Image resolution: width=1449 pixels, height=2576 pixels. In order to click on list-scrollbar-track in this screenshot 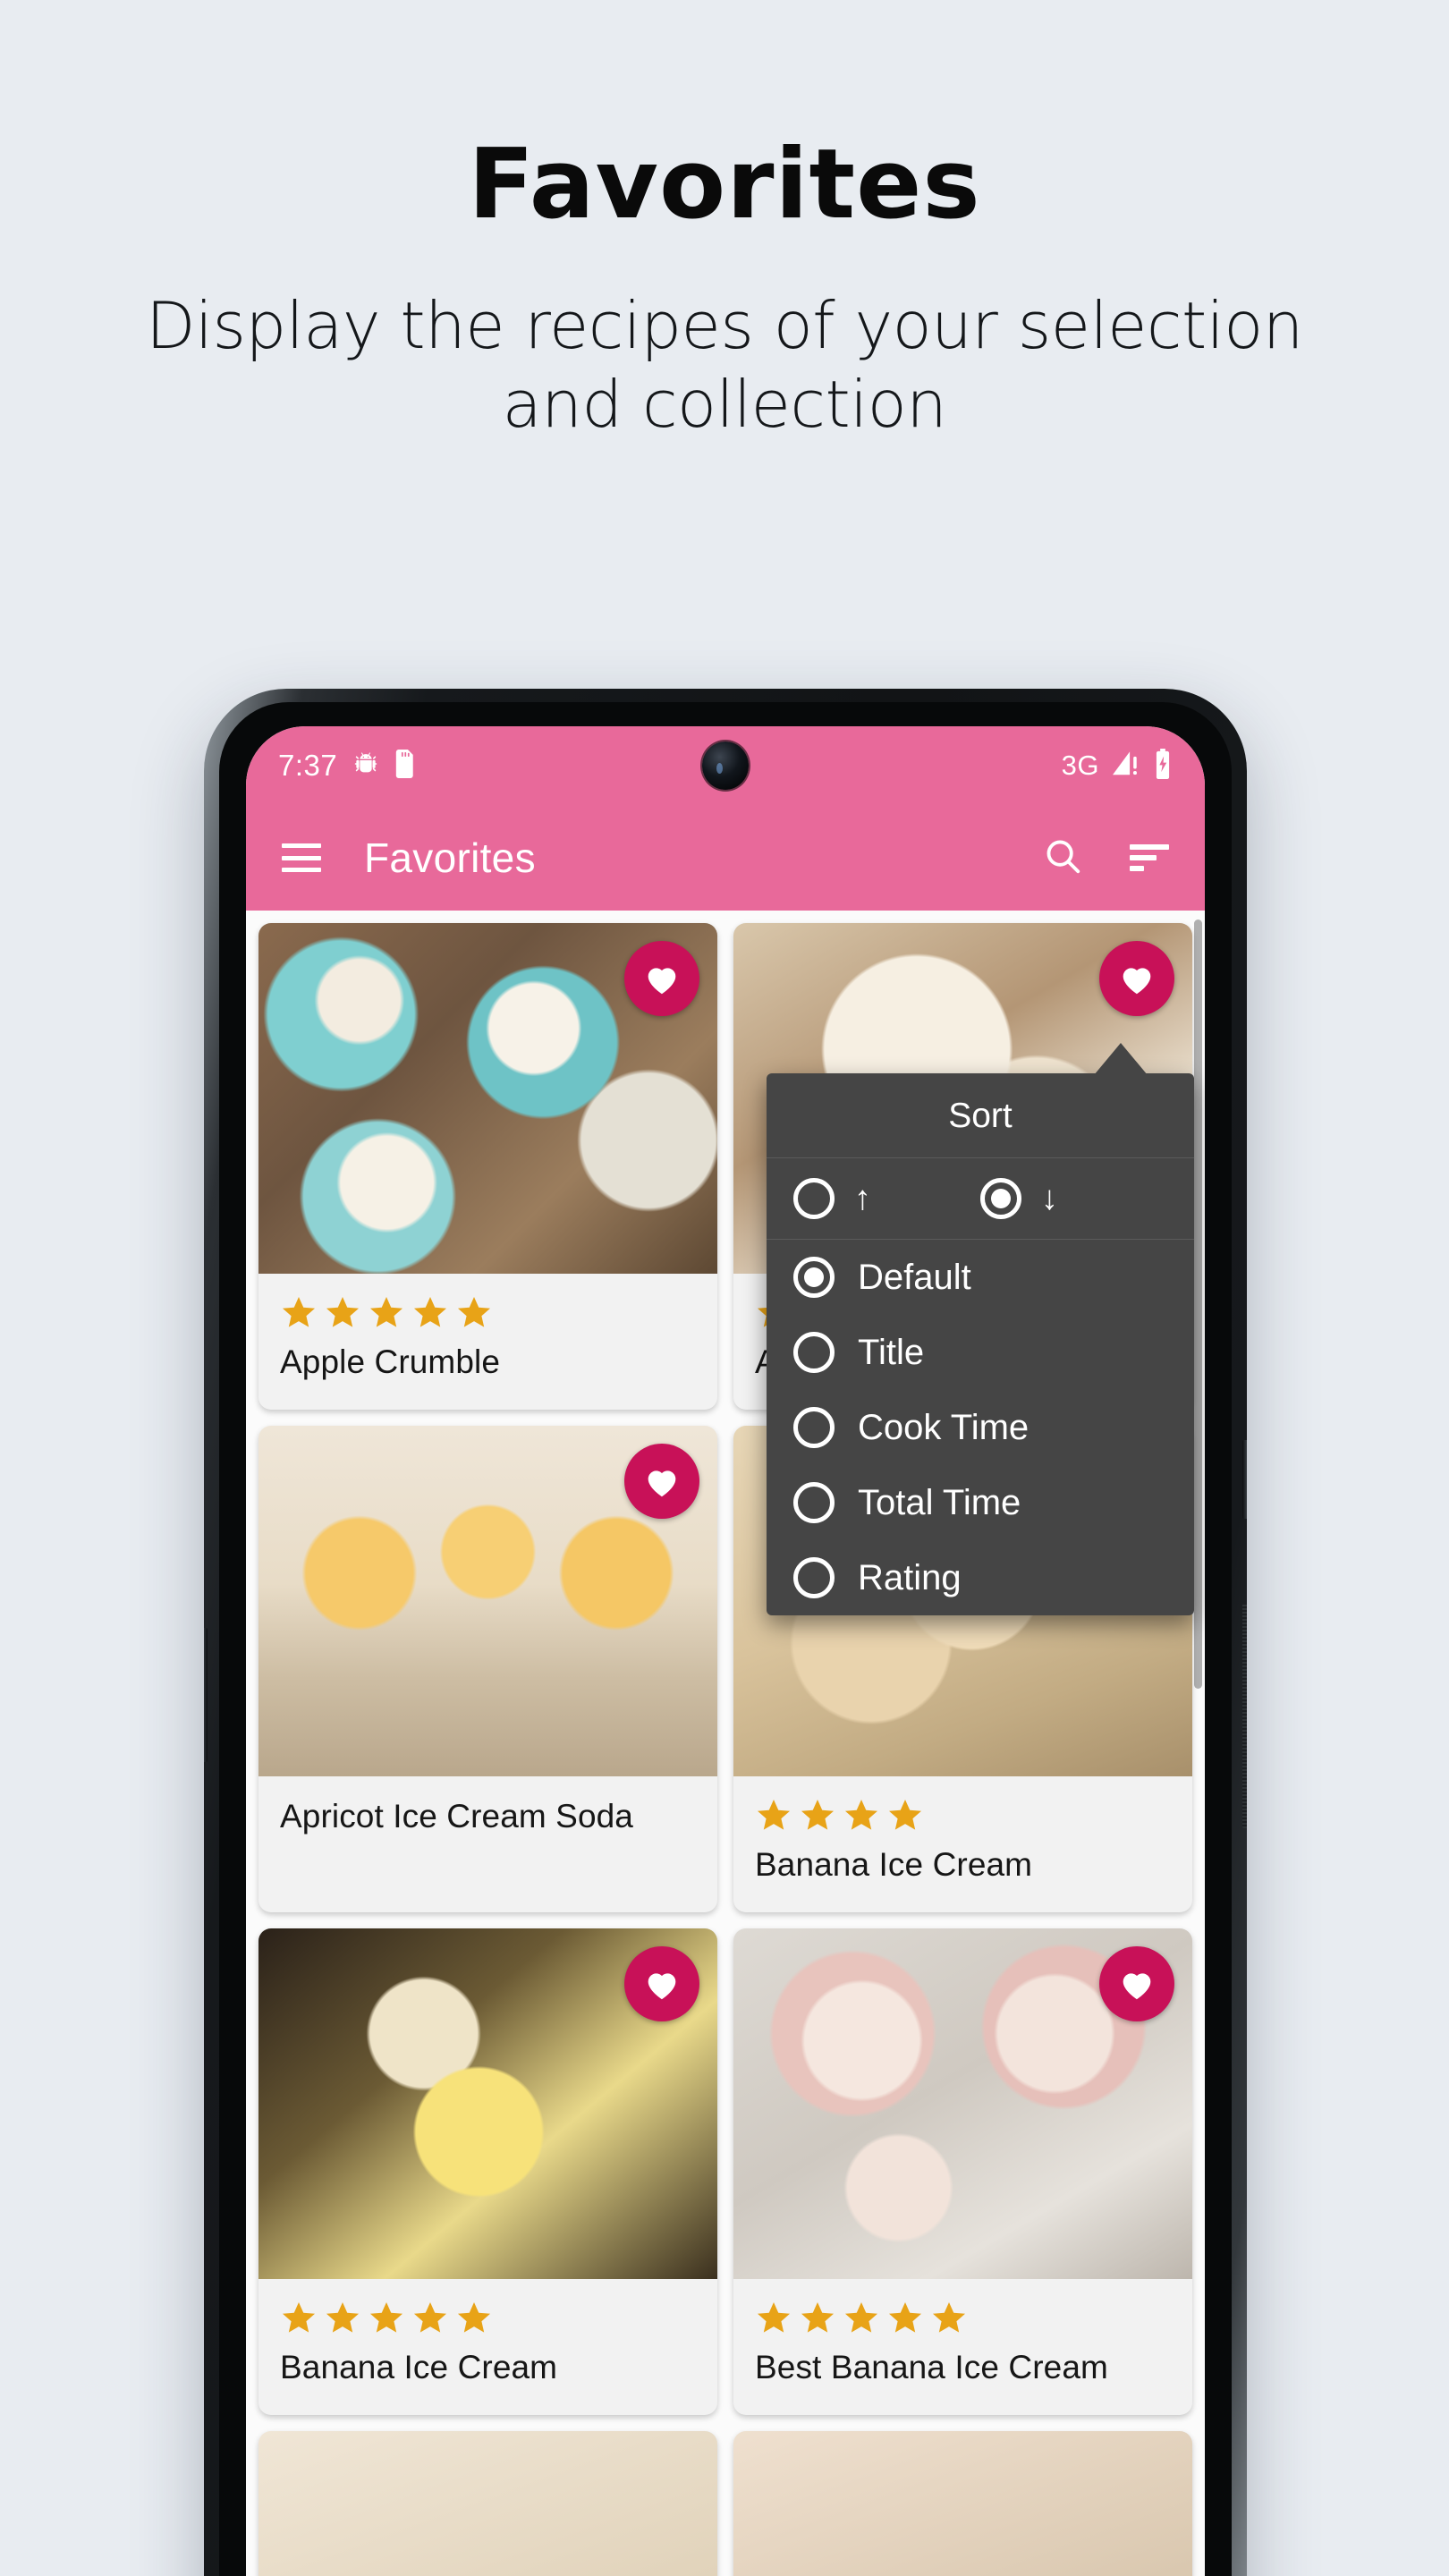, I will do `click(1198, 1747)`.